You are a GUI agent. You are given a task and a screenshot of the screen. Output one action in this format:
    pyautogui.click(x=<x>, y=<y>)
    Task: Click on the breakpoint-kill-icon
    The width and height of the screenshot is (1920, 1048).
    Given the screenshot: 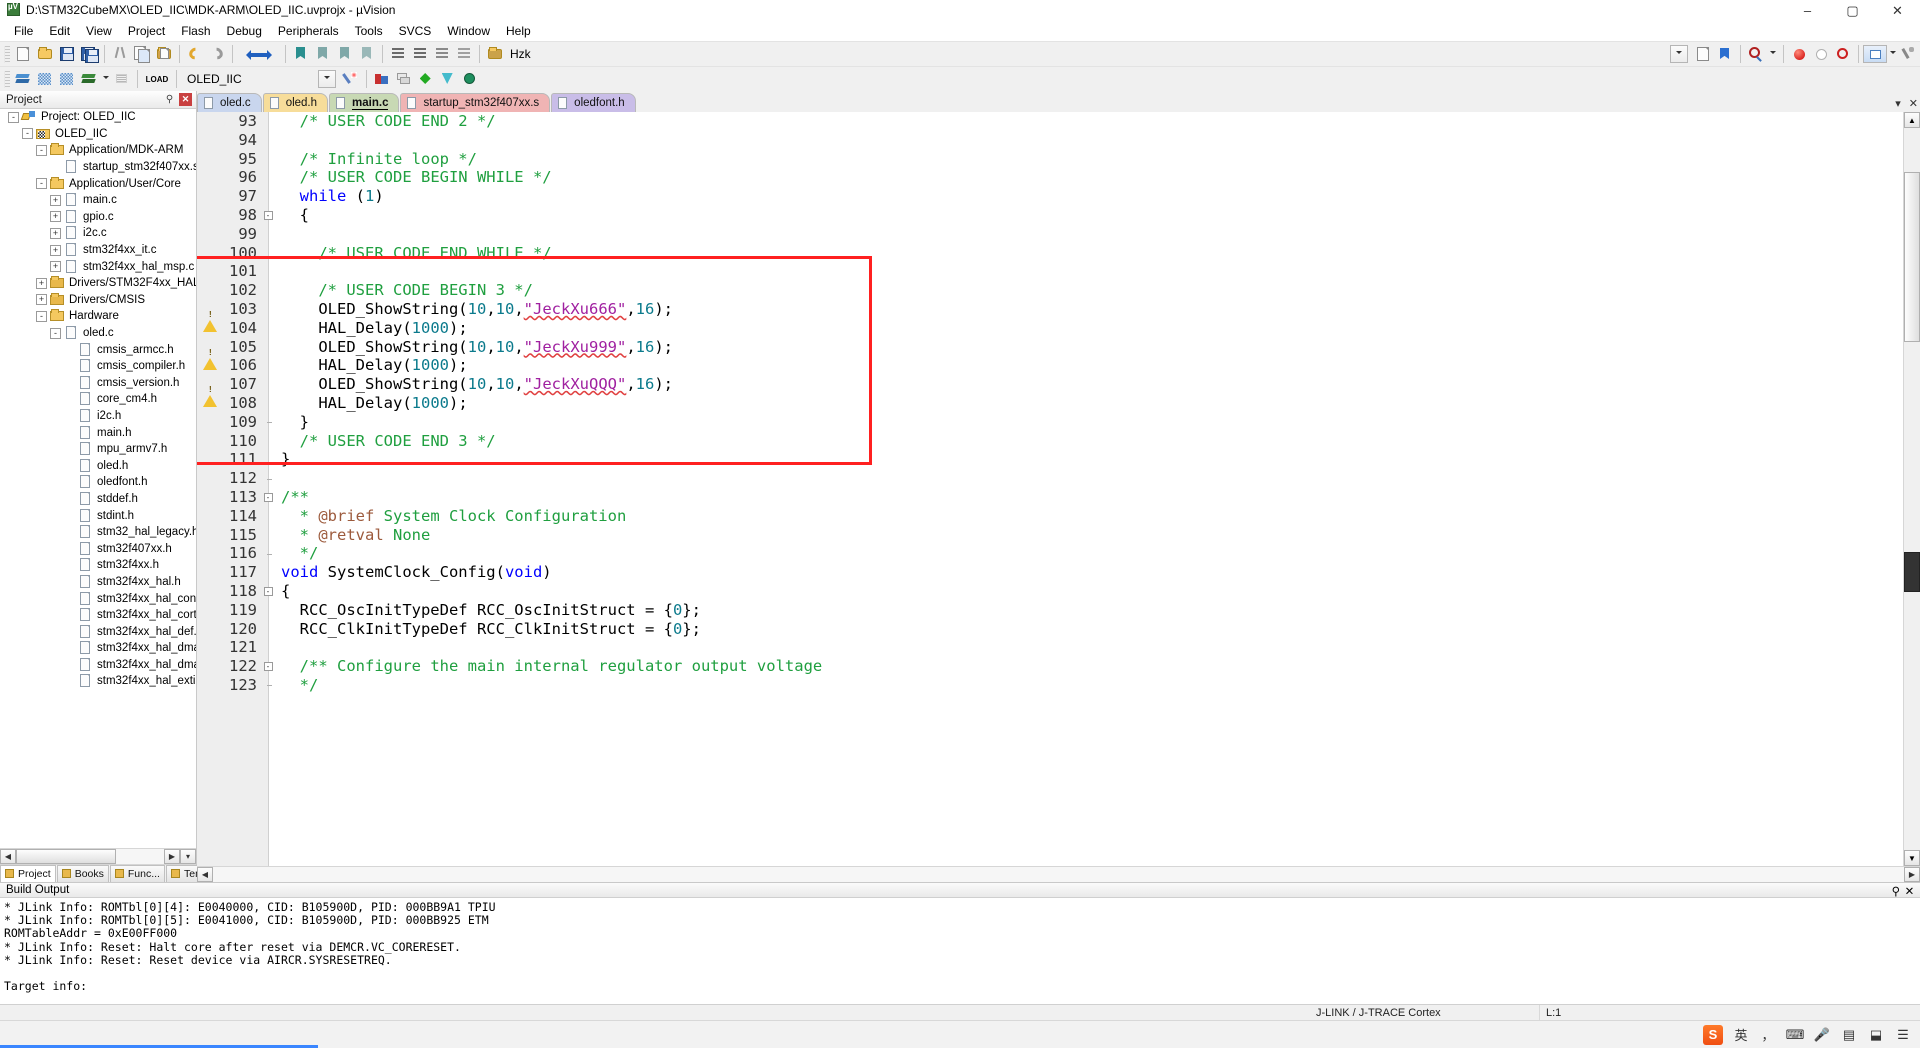 What is the action you would take?
    pyautogui.click(x=1843, y=54)
    